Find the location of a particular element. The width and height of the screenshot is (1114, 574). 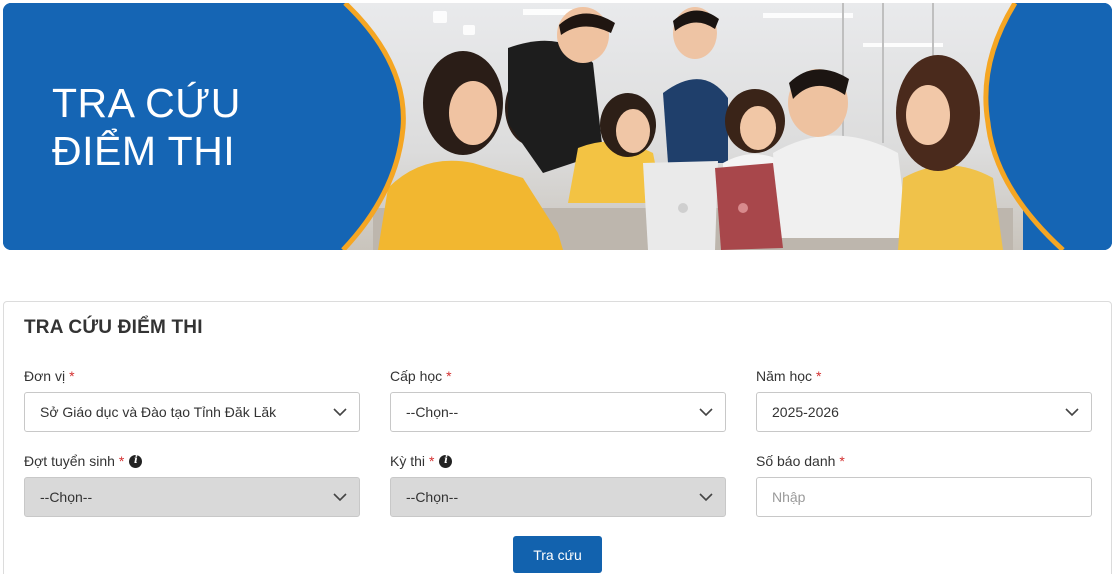

input-placeholder: Nhập is located at coordinates (789, 497).